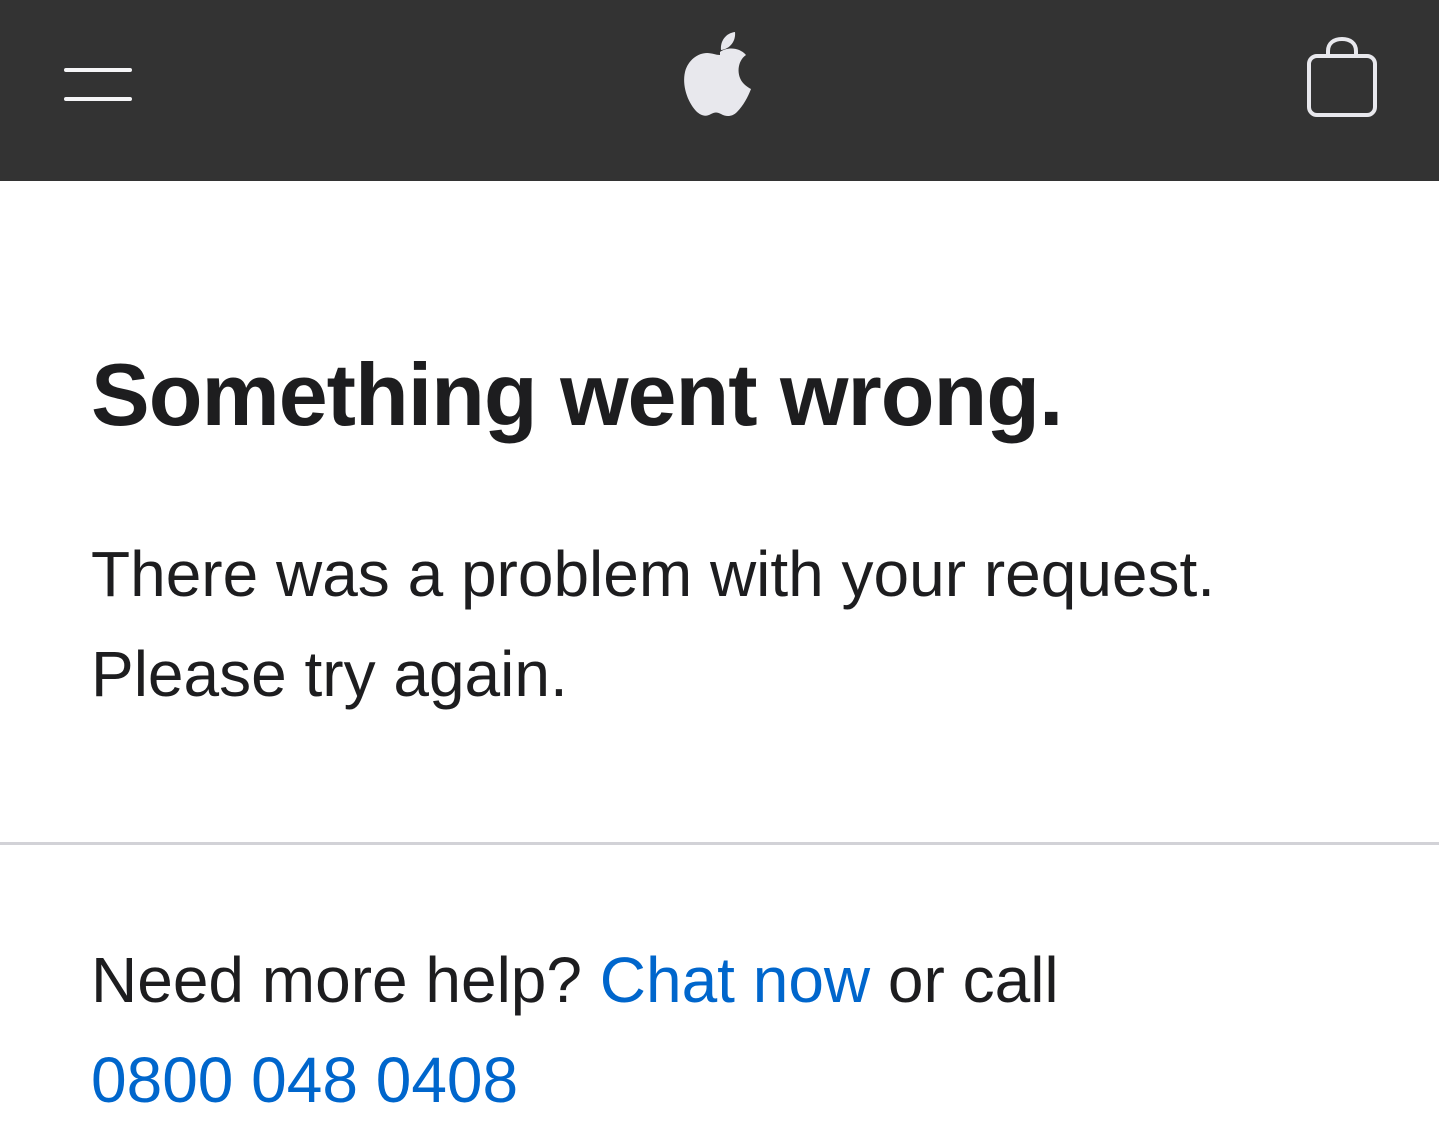 Image resolution: width=1439 pixels, height=1130 pixels. I want to click on shopping-bag-icon, so click(1342, 76).